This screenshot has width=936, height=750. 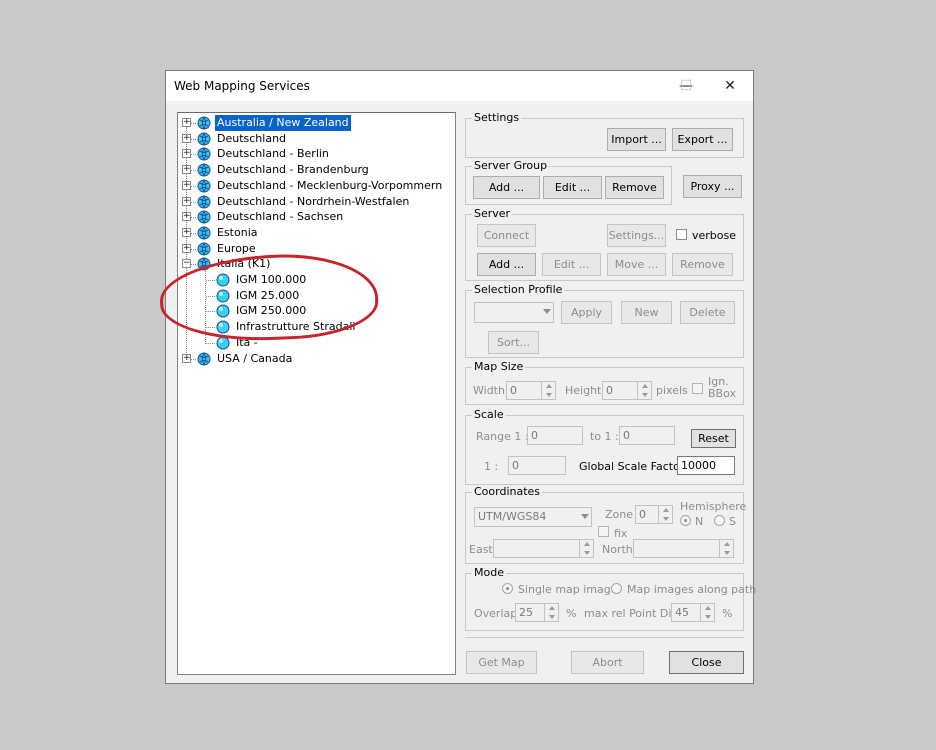 I want to click on coordinate-system-combo: UTM/WGS84, so click(x=533, y=517).